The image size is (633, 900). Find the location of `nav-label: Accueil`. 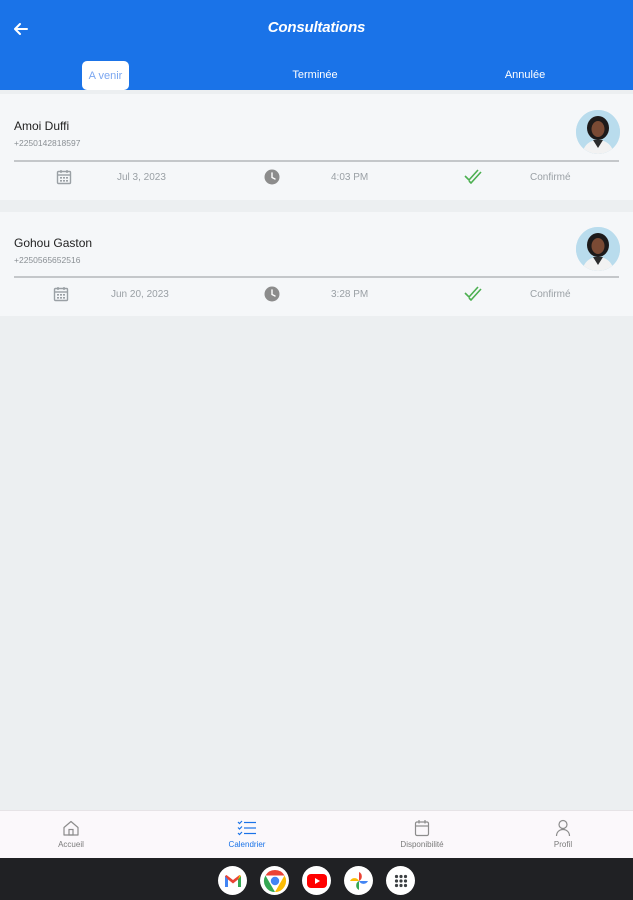

nav-label: Accueil is located at coordinates (71, 844).